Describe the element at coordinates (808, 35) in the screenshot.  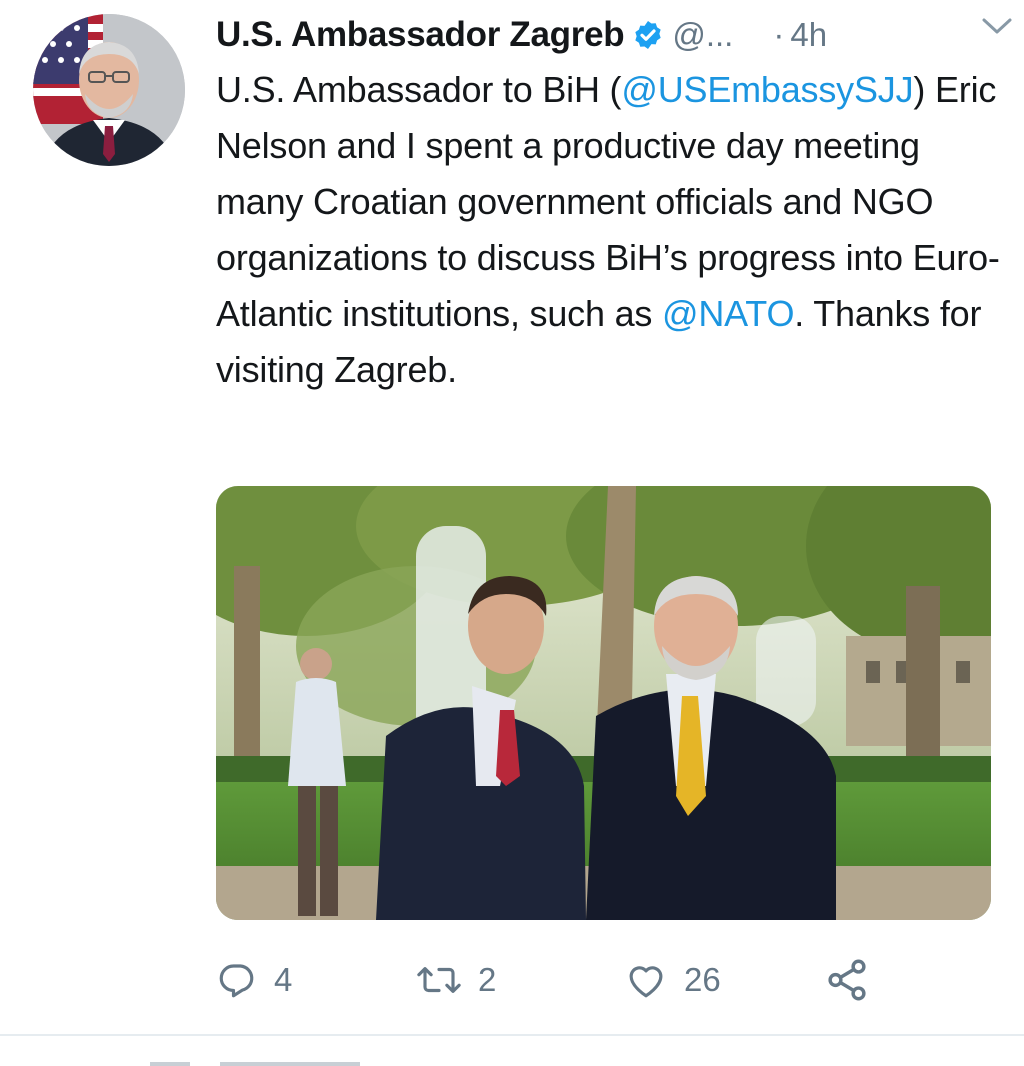
I see `tweet-timestamp: 4h` at that location.